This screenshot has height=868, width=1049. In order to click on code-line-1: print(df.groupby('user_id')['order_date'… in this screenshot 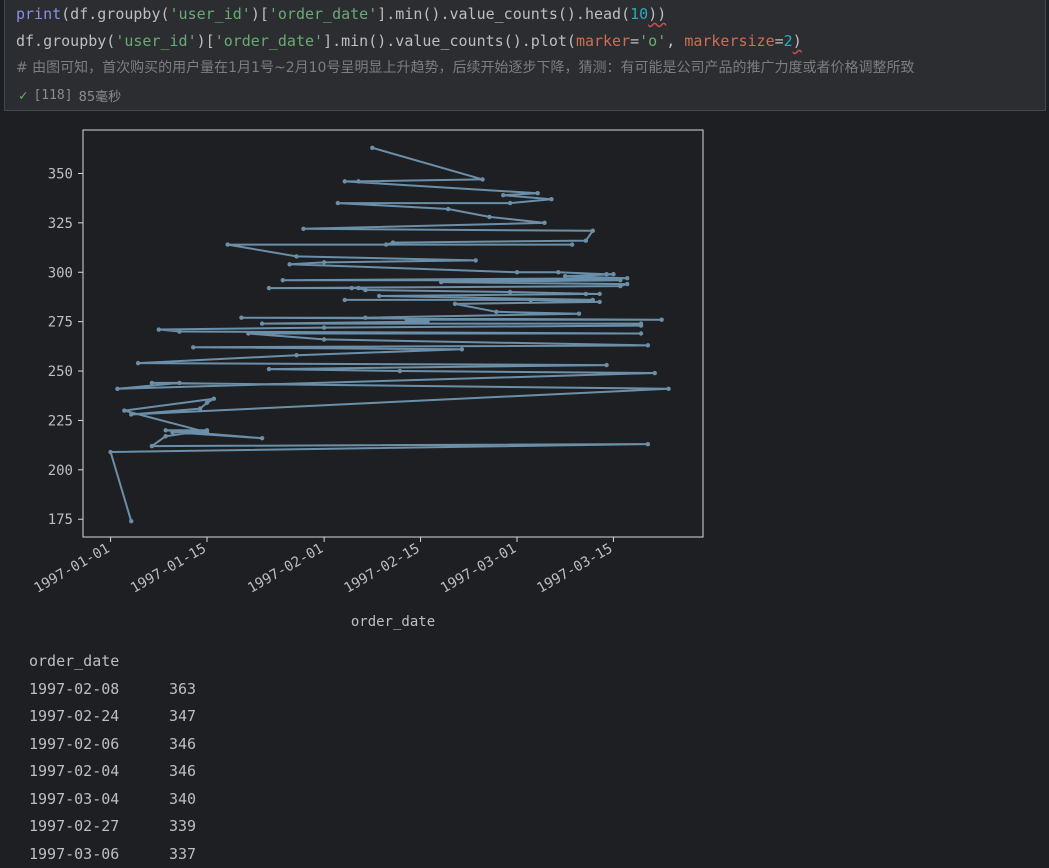, I will do `click(341, 14)`.